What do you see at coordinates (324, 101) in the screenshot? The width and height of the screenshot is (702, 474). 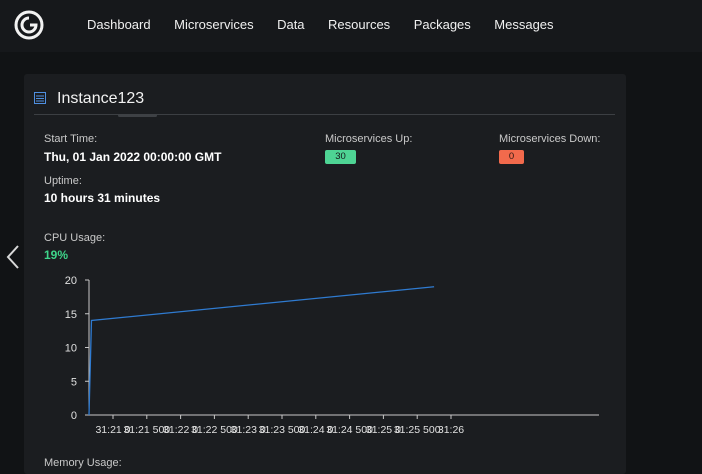 I see `card-header: Instance123` at bounding box center [324, 101].